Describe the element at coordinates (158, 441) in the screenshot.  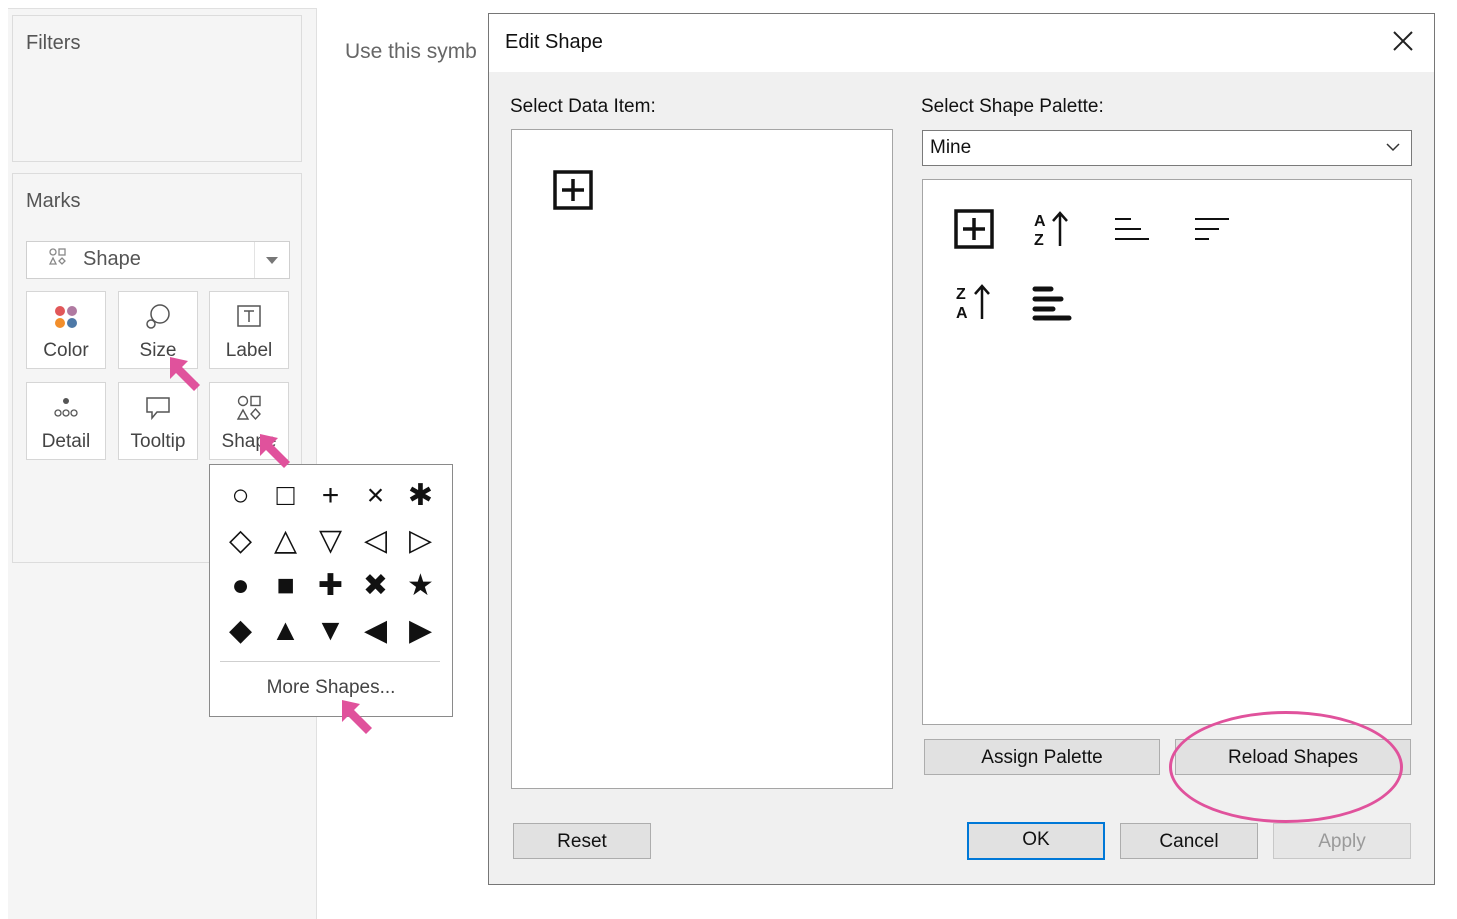
I see `tooltip-label: Tooltip` at that location.